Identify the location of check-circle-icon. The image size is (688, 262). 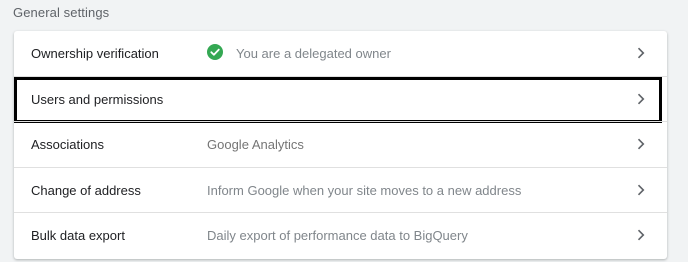
(215, 52).